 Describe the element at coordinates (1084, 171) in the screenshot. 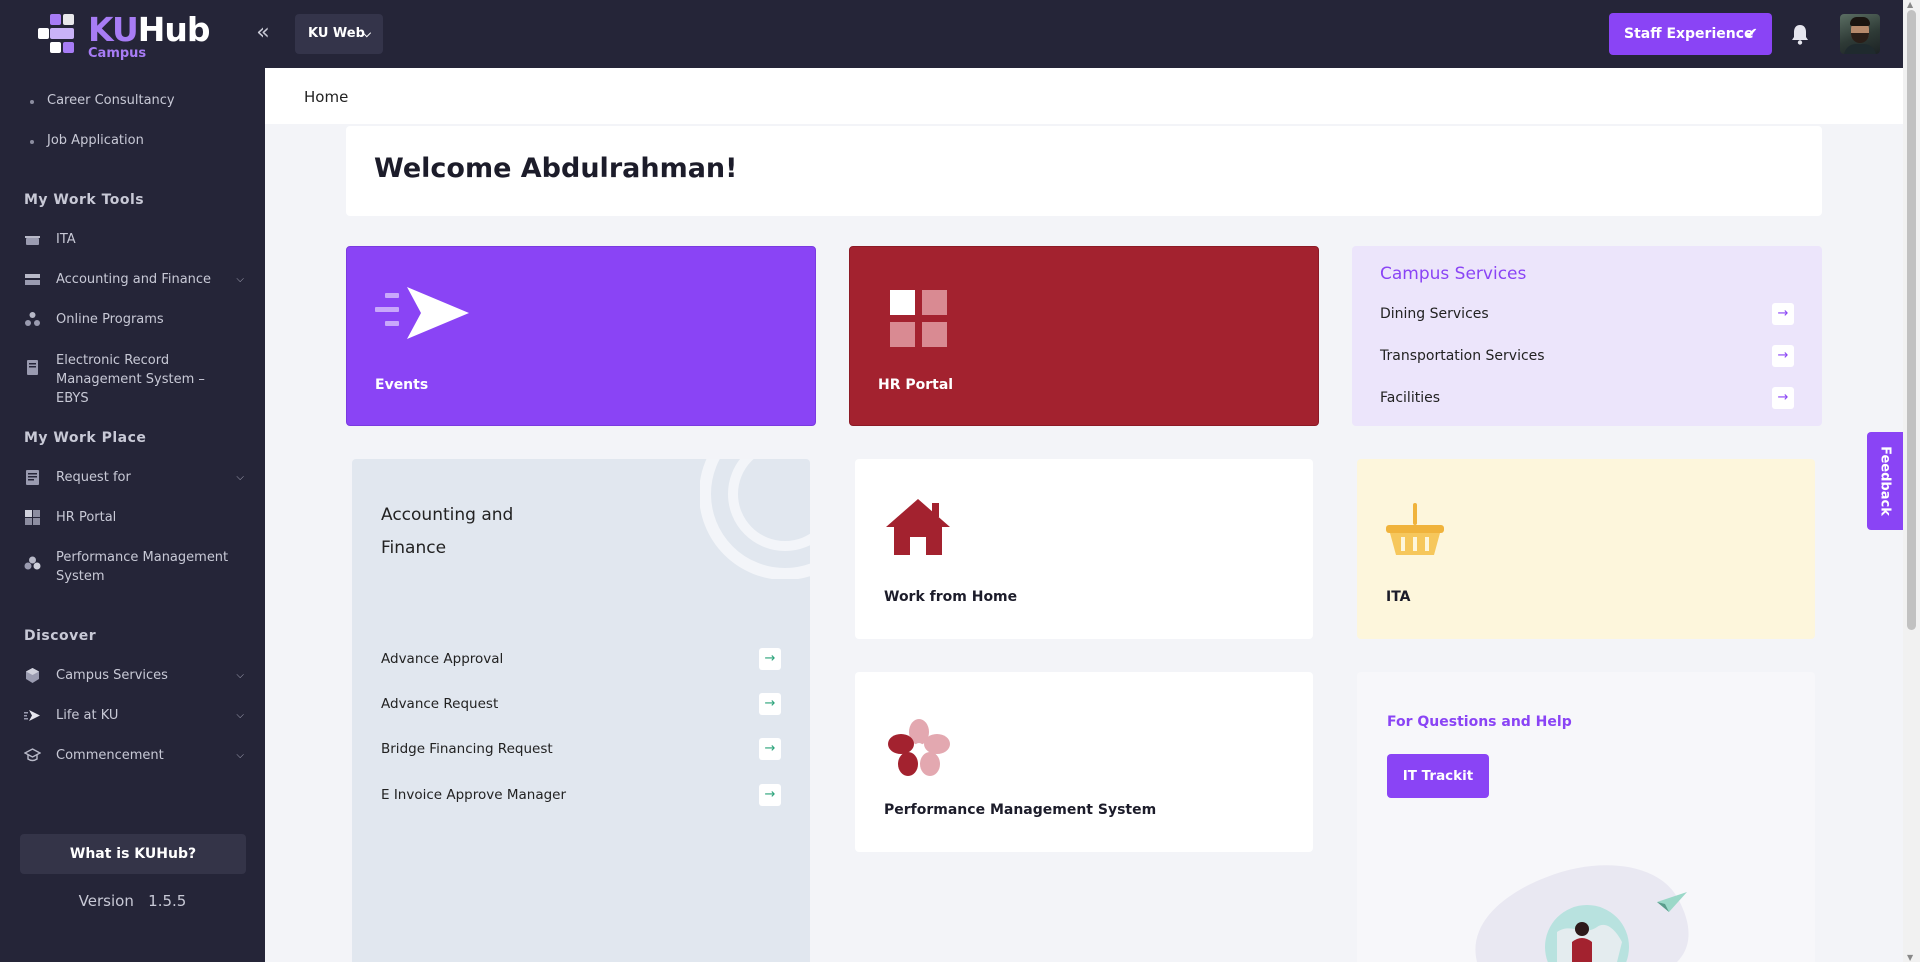

I see `welcome-card: Welcome Abdulrahman!` at that location.